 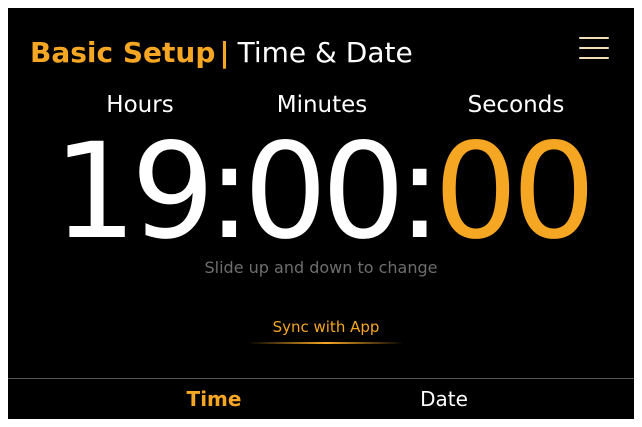 I want to click on sync-button-label: Sync with App, so click(x=326, y=327).